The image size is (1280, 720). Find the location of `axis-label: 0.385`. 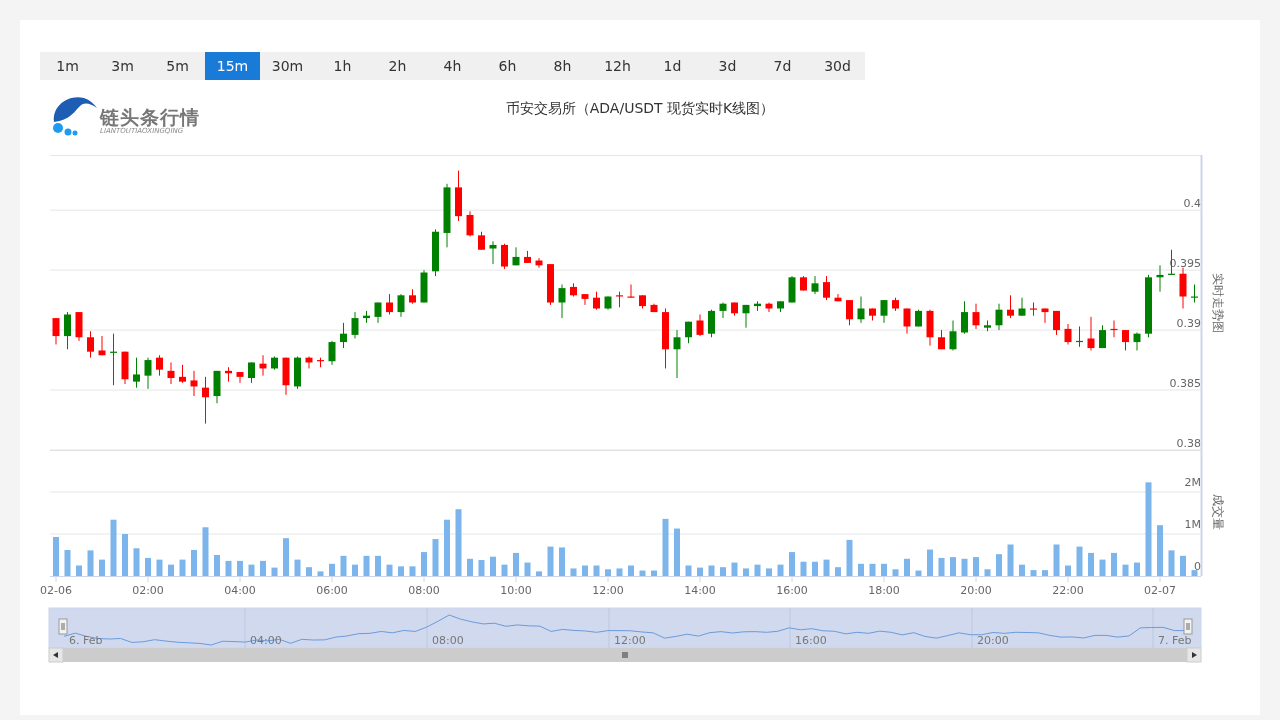

axis-label: 0.385 is located at coordinates (1185, 384).